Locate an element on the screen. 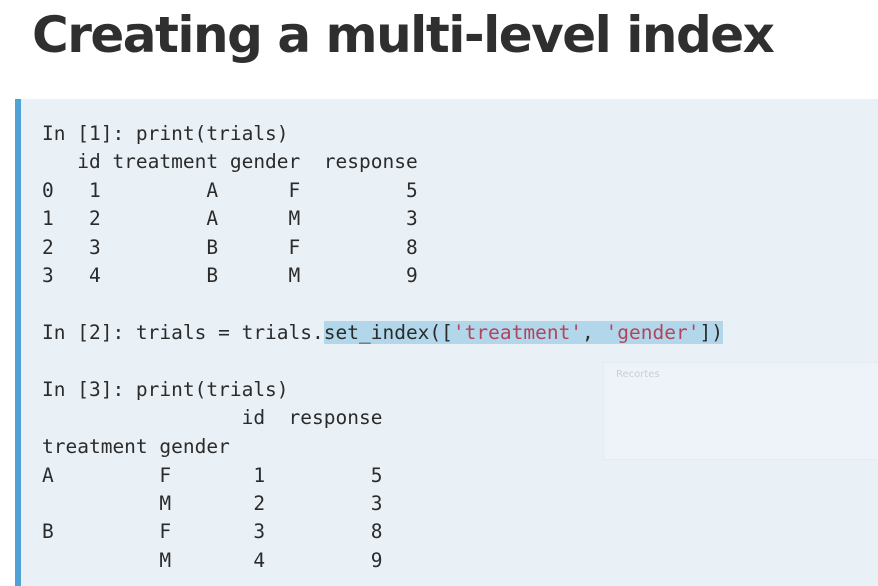 The height and width of the screenshot is (586, 878). dataframe-2-row: M 4 9 is located at coordinates (212, 560).